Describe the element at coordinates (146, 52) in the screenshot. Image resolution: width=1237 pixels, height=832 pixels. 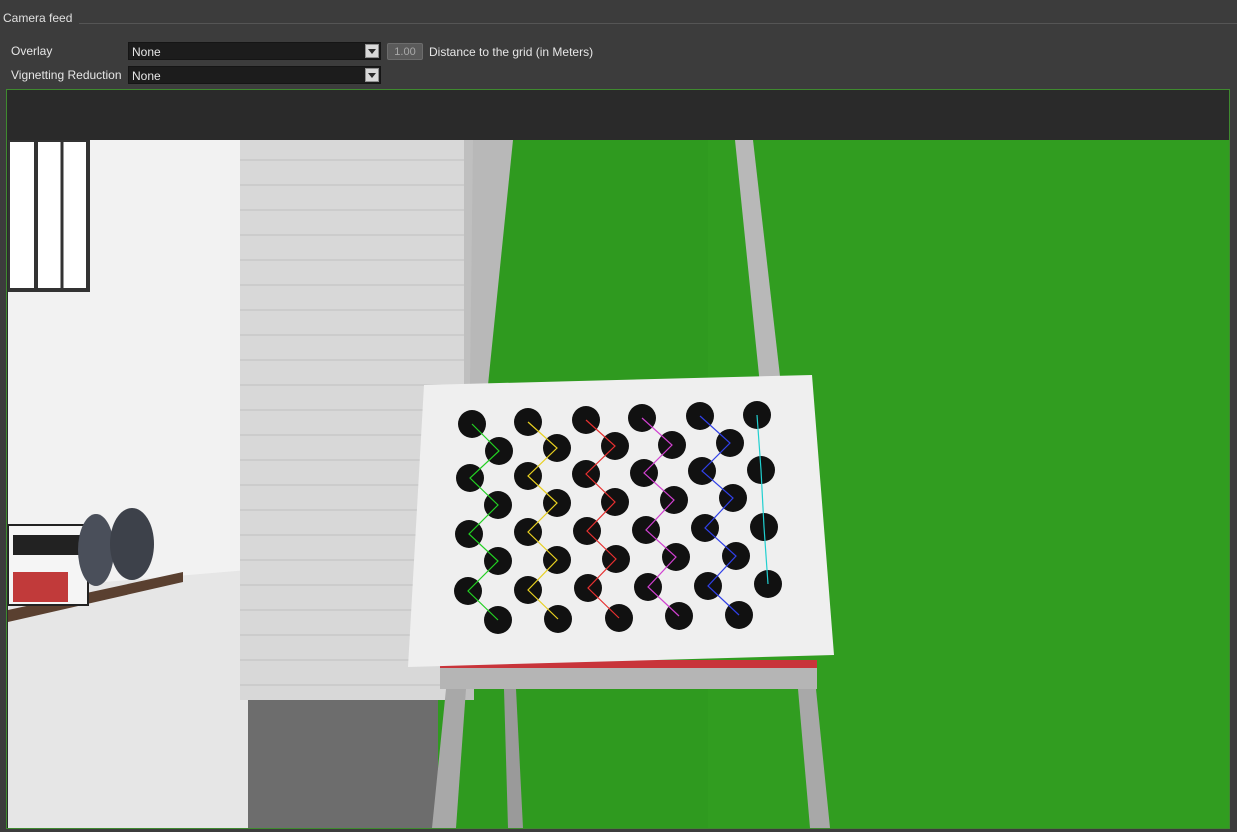
I see `overlay-selected-value: None` at that location.